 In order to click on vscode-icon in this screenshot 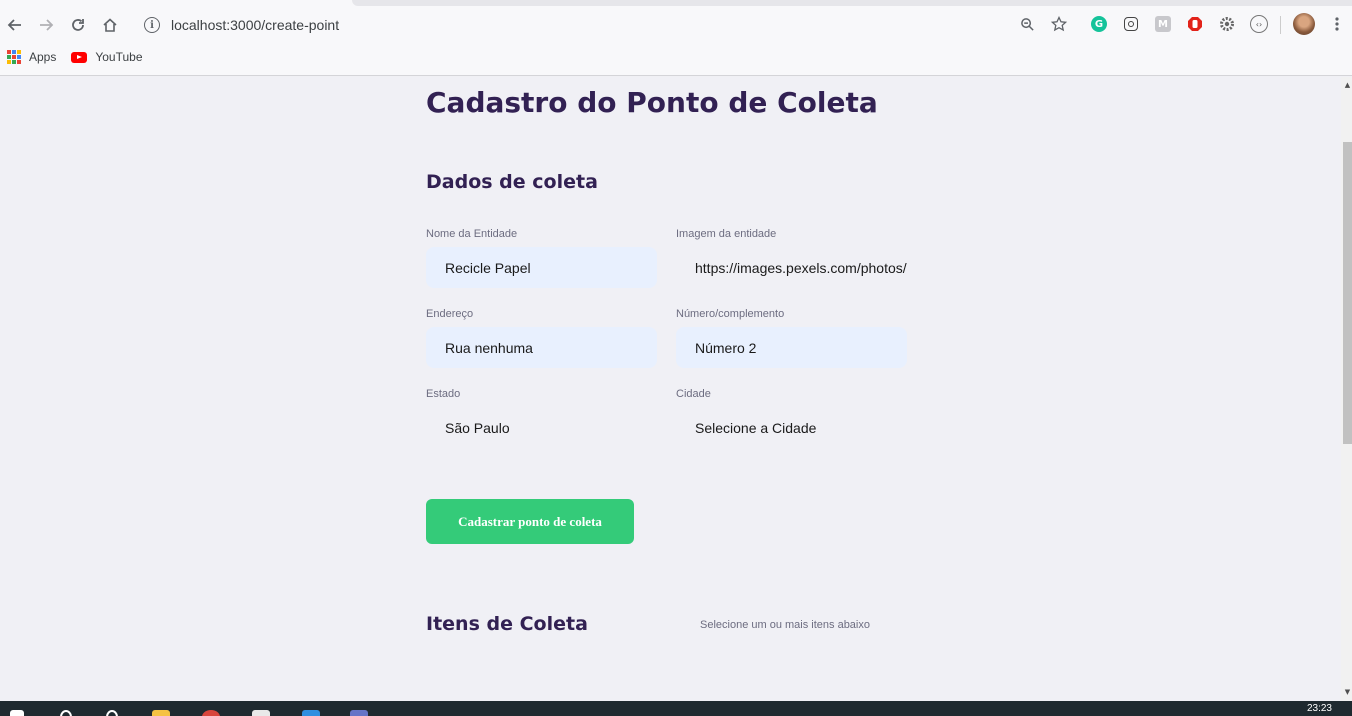, I will do `click(311, 713)`.